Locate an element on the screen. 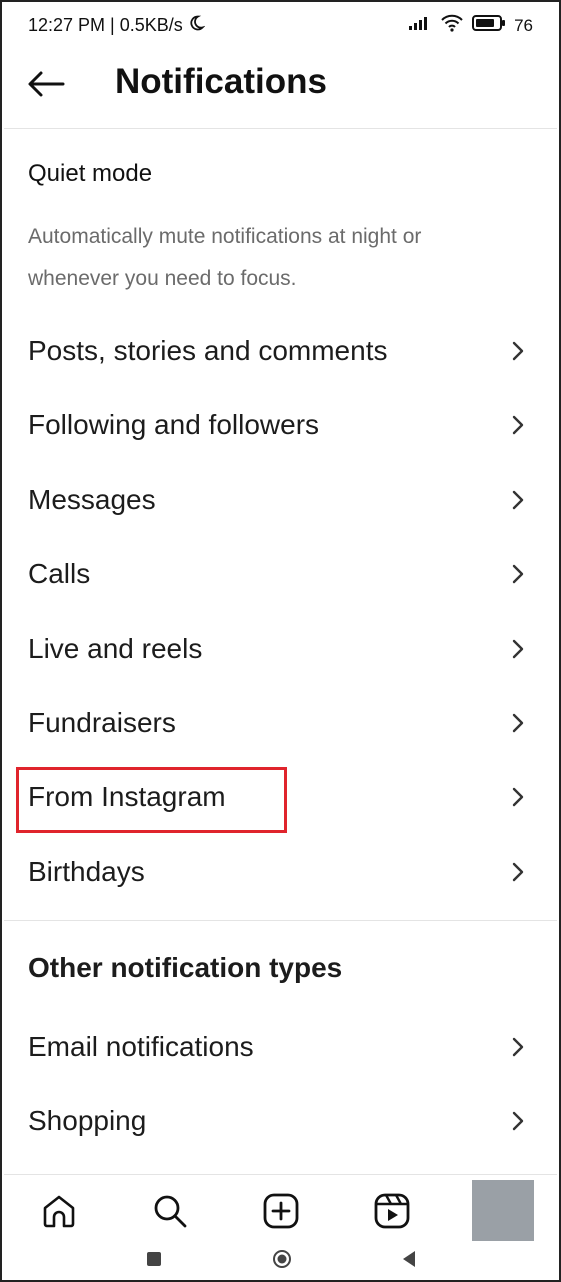 The width and height of the screenshot is (561, 1282). menu-item-posts-stories-and-comments: Posts, stories and comments is located at coordinates (280, 351).